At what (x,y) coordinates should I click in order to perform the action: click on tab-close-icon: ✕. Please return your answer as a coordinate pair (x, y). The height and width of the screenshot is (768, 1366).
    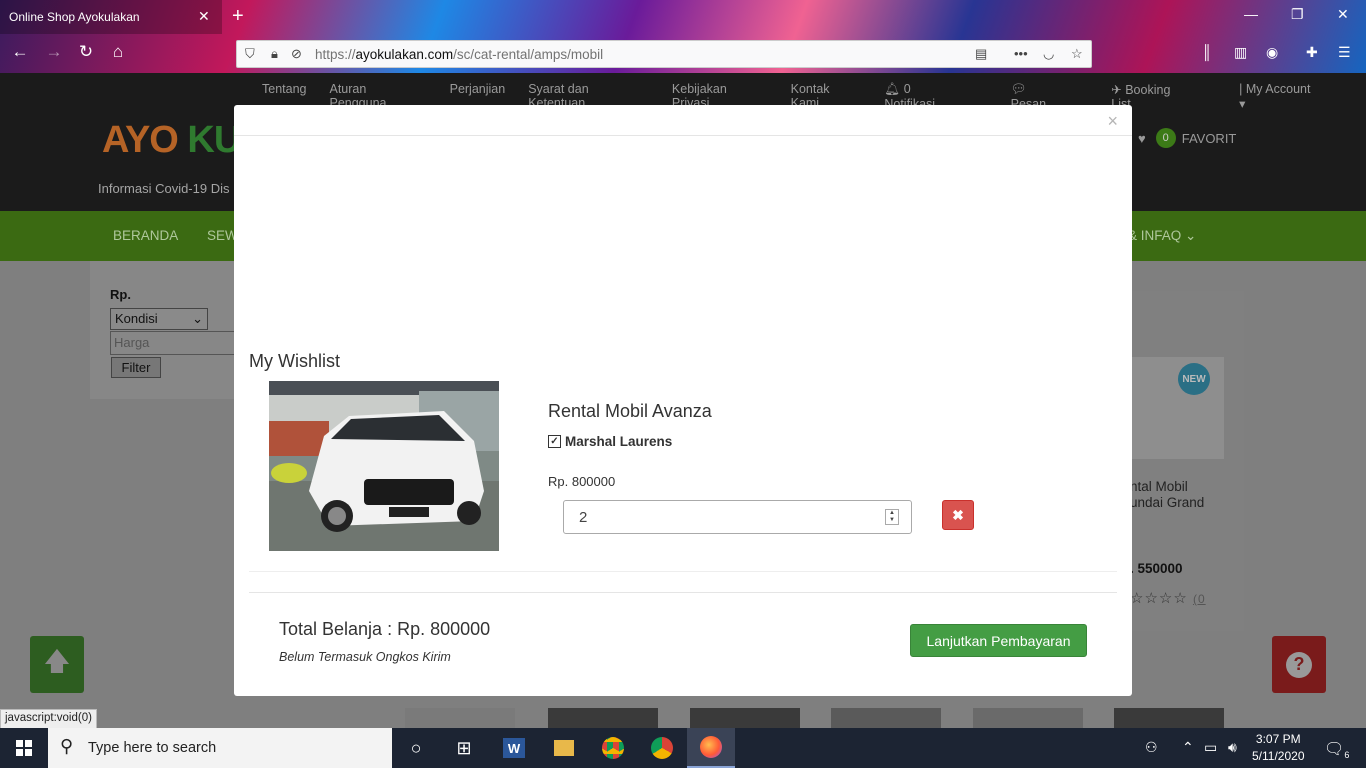
    Looking at the image, I should click on (204, 16).